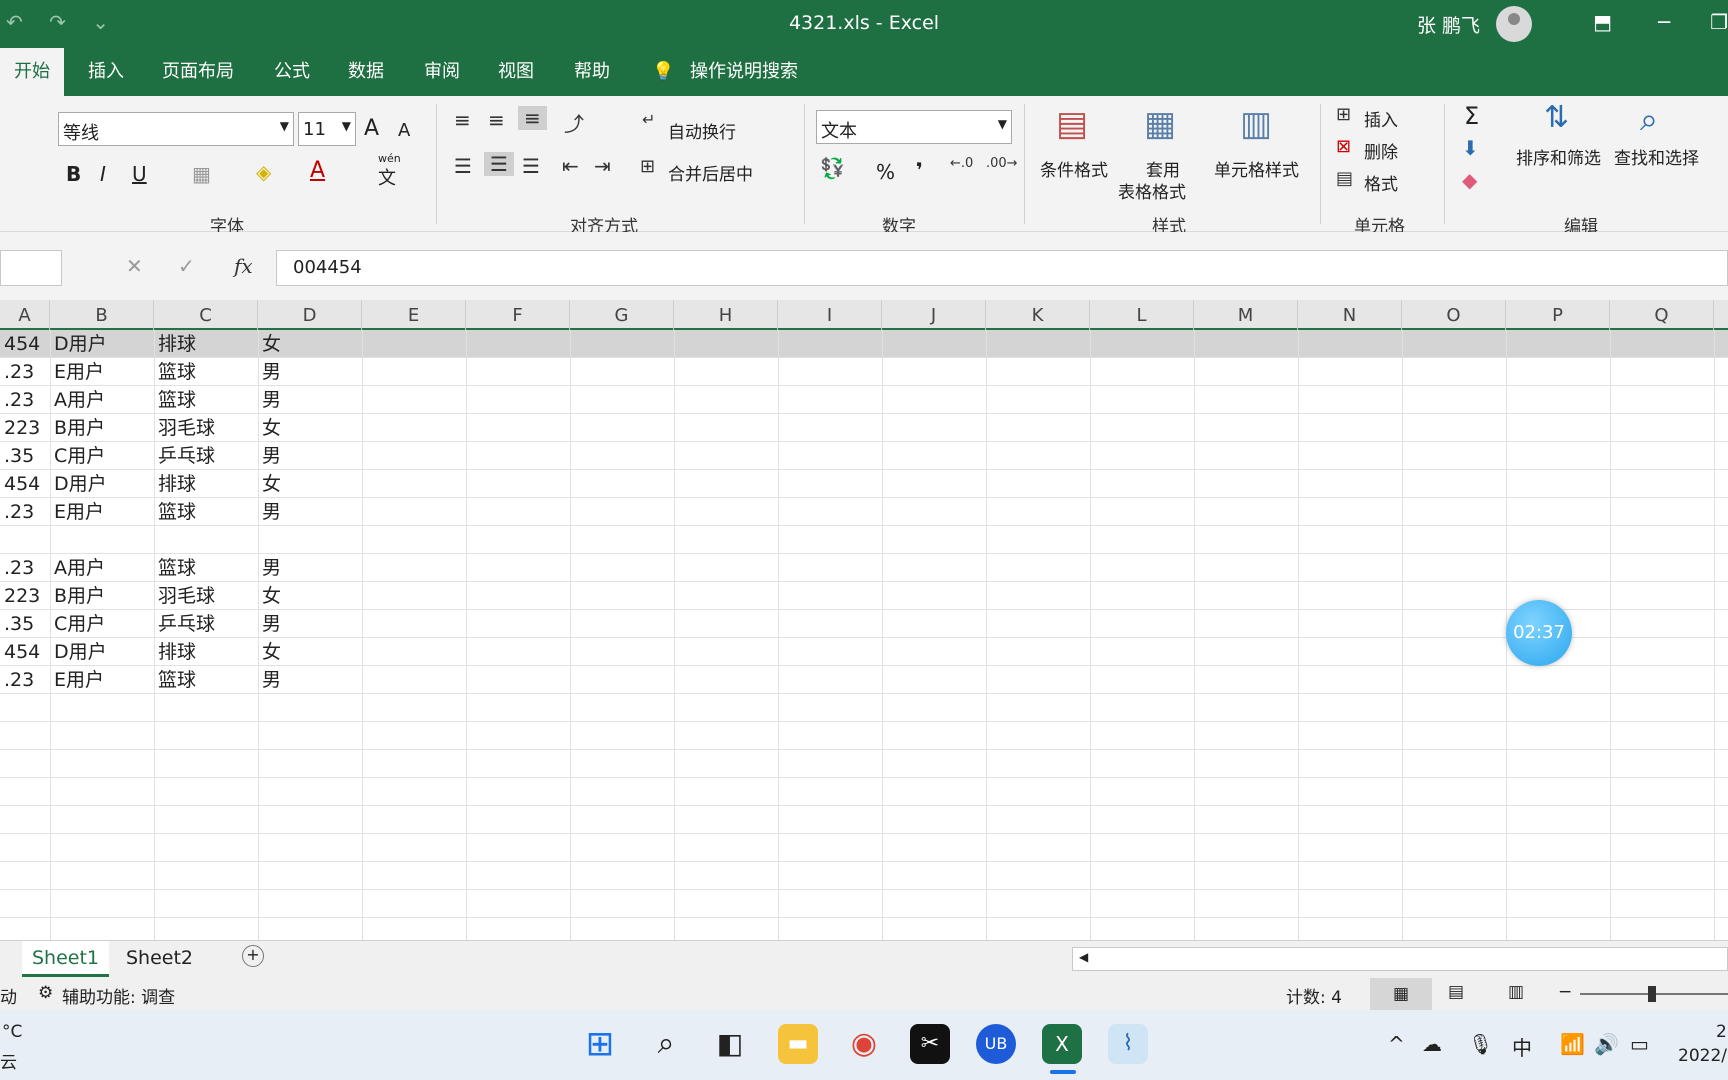 The height and width of the screenshot is (1080, 1728). Describe the element at coordinates (327, 129) in the screenshot. I see `font-size-select: 11 ▼` at that location.